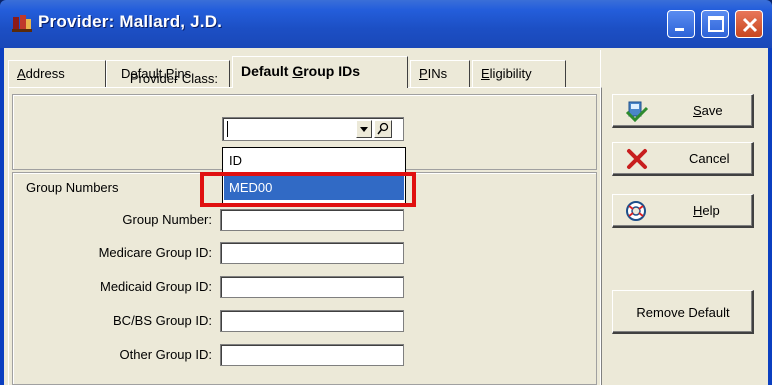 This screenshot has height=385, width=772. Describe the element at coordinates (156, 286) in the screenshot. I see `medicaid-group-id-label: Medicaid Group ID:` at that location.